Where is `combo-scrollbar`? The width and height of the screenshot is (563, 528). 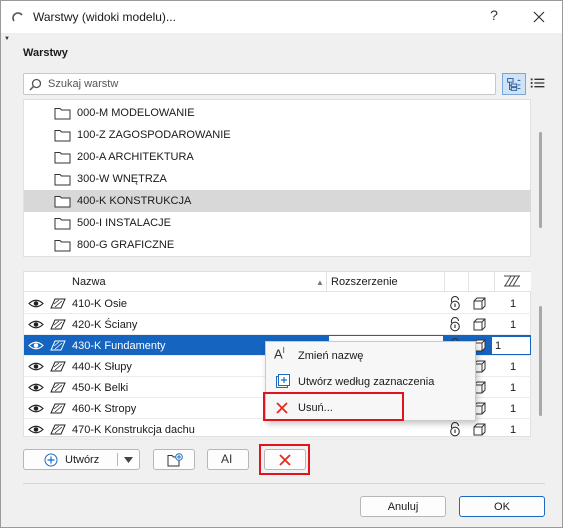 combo-scrollbar is located at coordinates (540, 180).